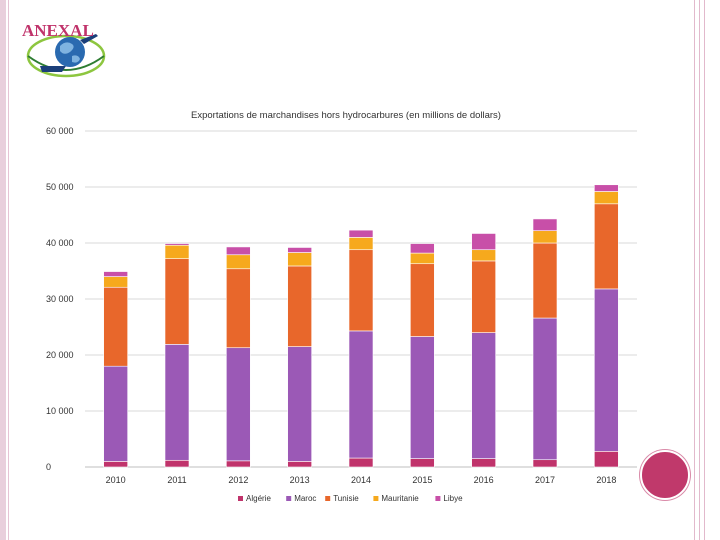 The width and height of the screenshot is (720, 540). I want to click on chart-legend: Algérie Maroc Tunisie Mauritanie Libye, so click(350, 498).